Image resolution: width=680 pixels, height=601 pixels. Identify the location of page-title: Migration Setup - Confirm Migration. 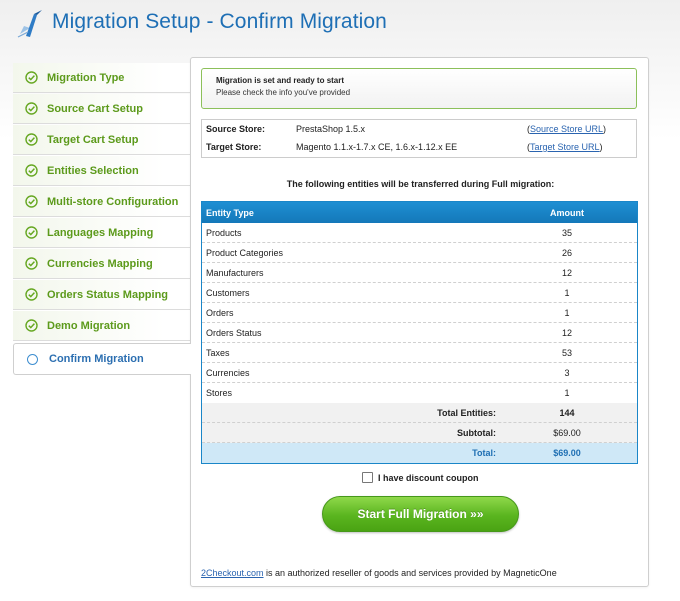
(219, 21).